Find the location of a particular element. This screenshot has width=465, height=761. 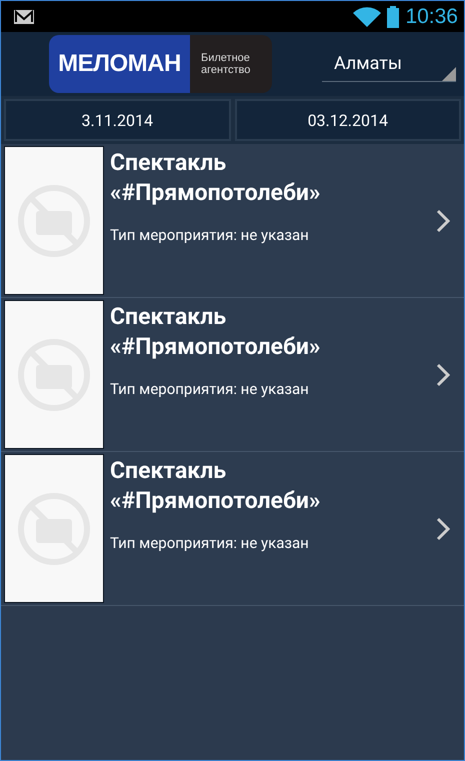

city-dropdown: Алматы is located at coordinates (389, 64).